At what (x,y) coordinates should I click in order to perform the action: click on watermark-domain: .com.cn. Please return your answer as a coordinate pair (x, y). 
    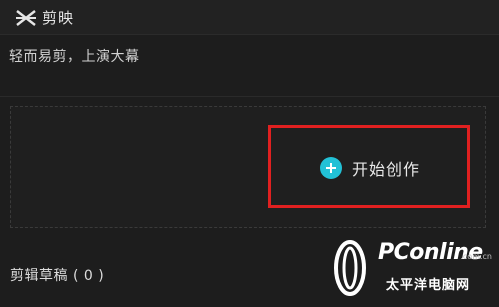
    Looking at the image, I should click on (476, 256).